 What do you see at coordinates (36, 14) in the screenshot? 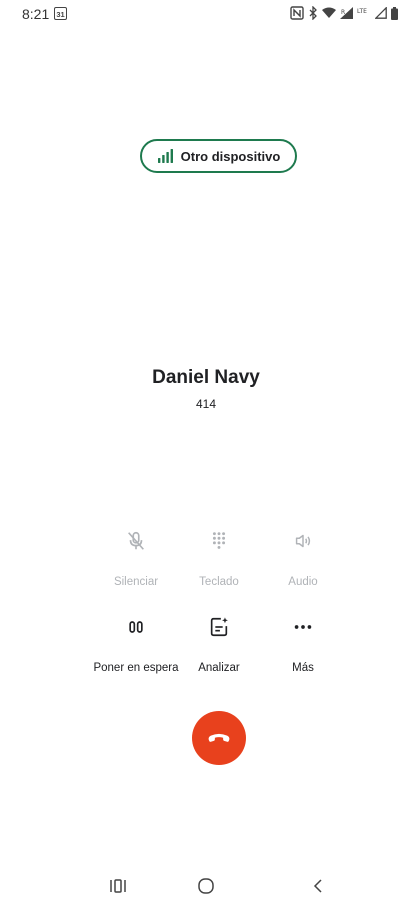
I see `status-time: 8:21` at bounding box center [36, 14].